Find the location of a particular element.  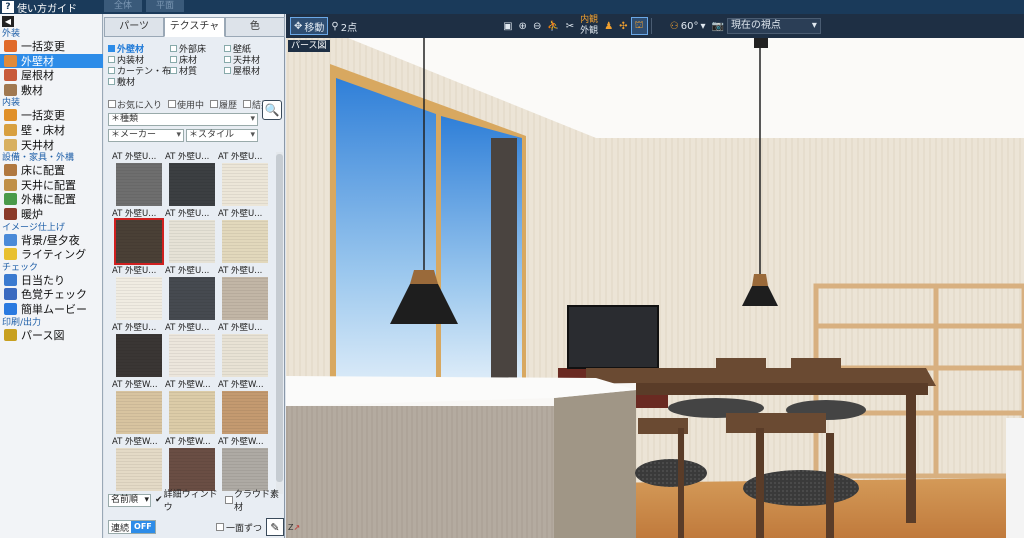

ghost-tab-2: 平面 is located at coordinates (165, 6).